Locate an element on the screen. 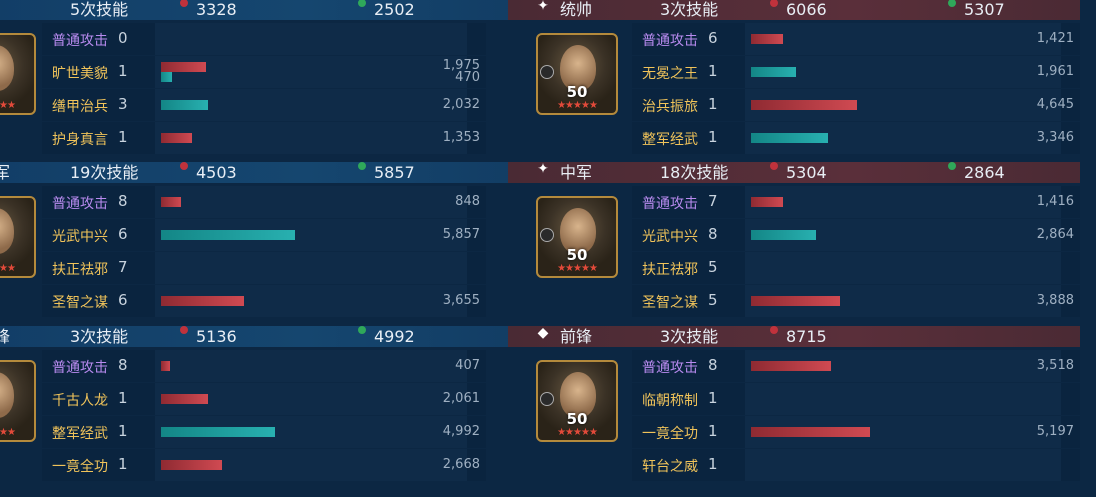 The width and height of the screenshot is (1096, 497). skill-name: 临朝称制 is located at coordinates (670, 400).